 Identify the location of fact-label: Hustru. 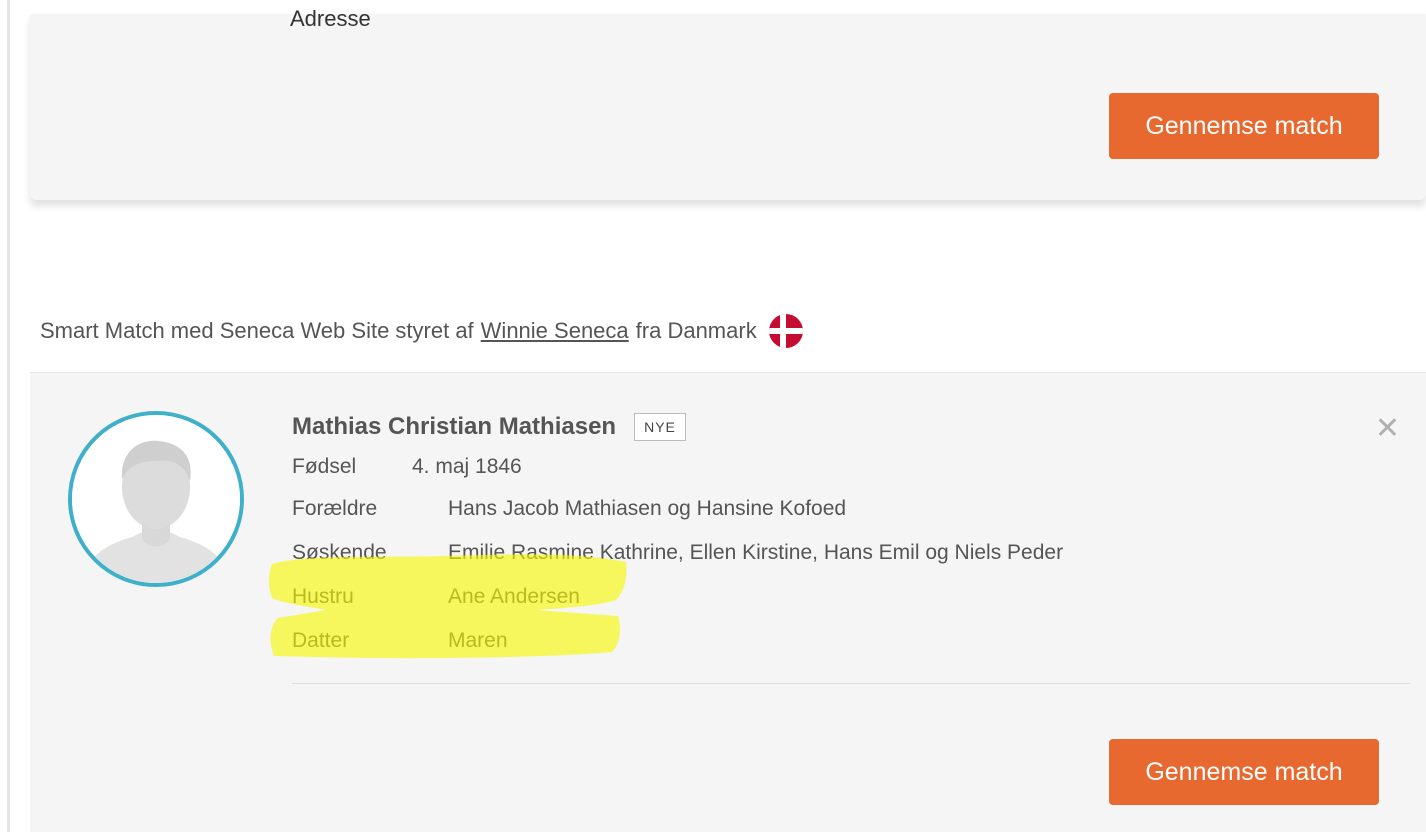
(323, 596).